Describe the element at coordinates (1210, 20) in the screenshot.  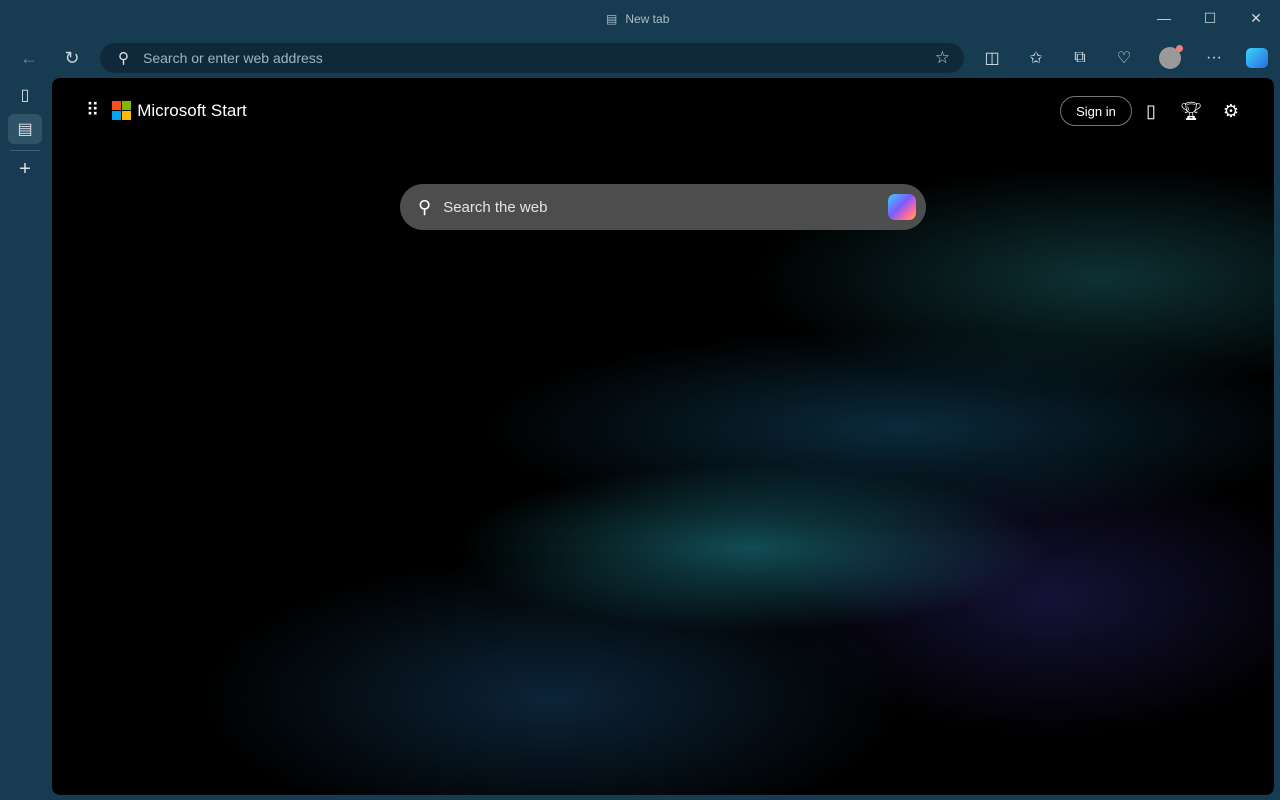
I see `maximize-button: ☐` at that location.